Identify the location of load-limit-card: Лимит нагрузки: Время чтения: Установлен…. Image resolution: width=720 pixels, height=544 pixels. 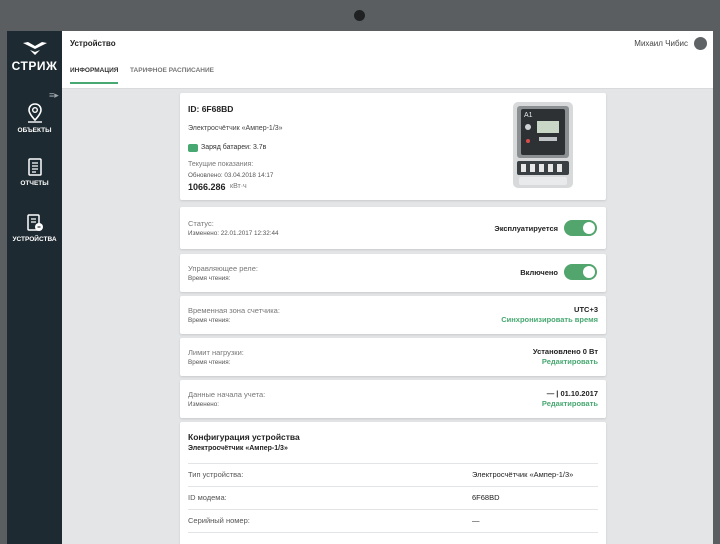
(393, 357).